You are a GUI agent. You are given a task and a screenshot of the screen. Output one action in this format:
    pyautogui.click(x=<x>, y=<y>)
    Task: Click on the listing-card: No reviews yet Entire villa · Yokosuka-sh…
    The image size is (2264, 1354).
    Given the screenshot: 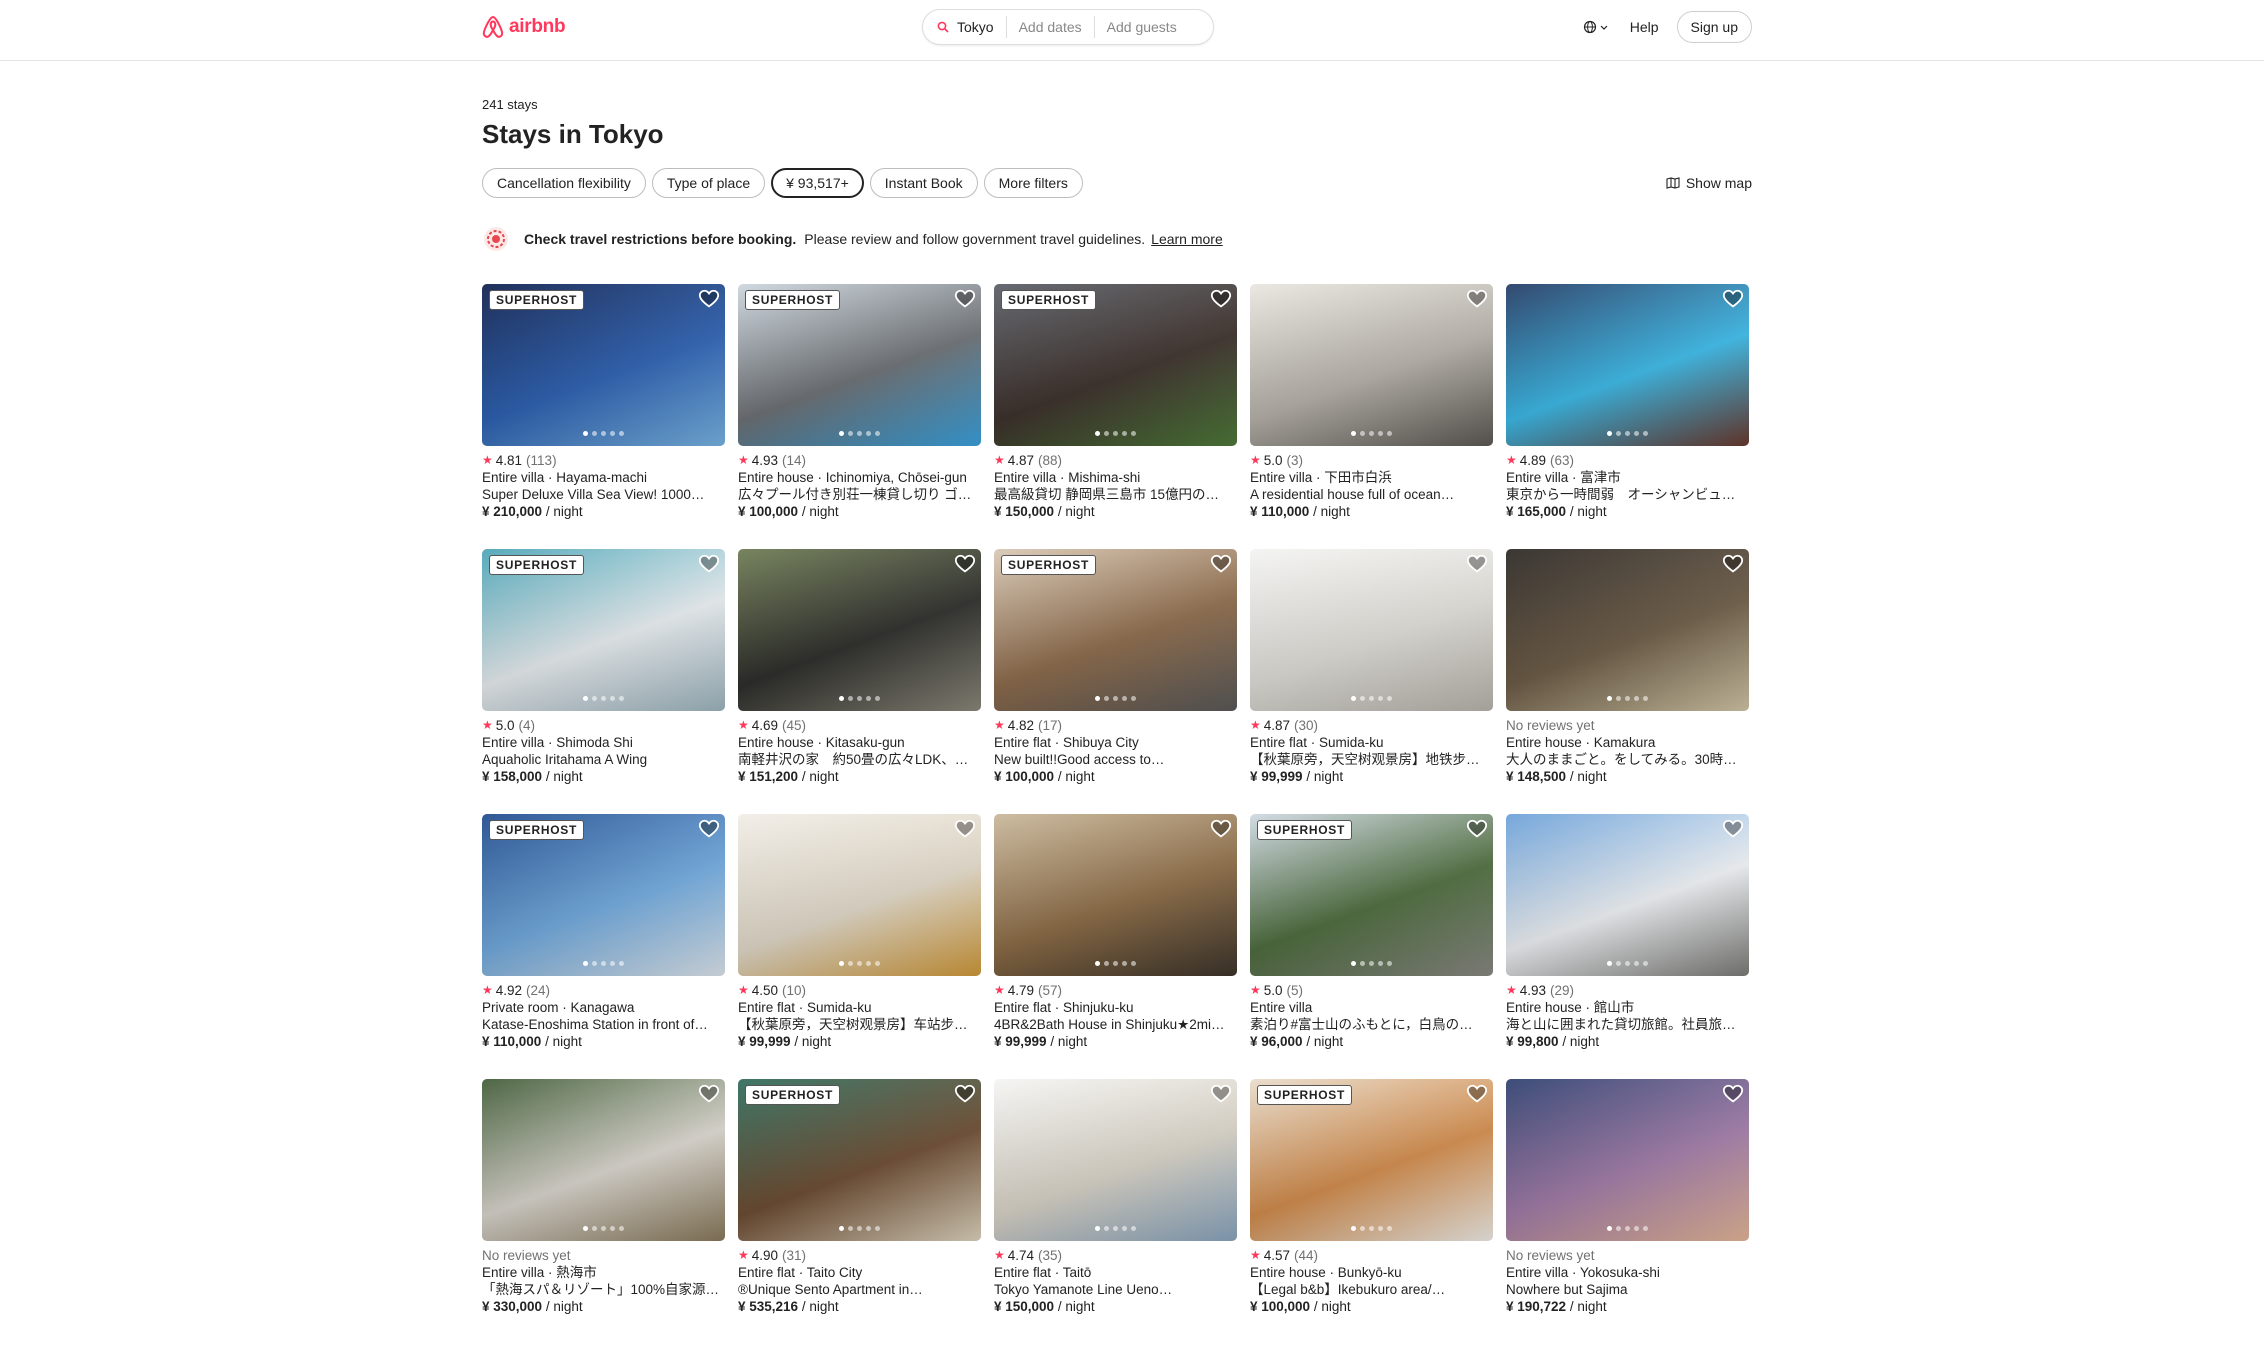 What is the action you would take?
    pyautogui.click(x=1627, y=1205)
    